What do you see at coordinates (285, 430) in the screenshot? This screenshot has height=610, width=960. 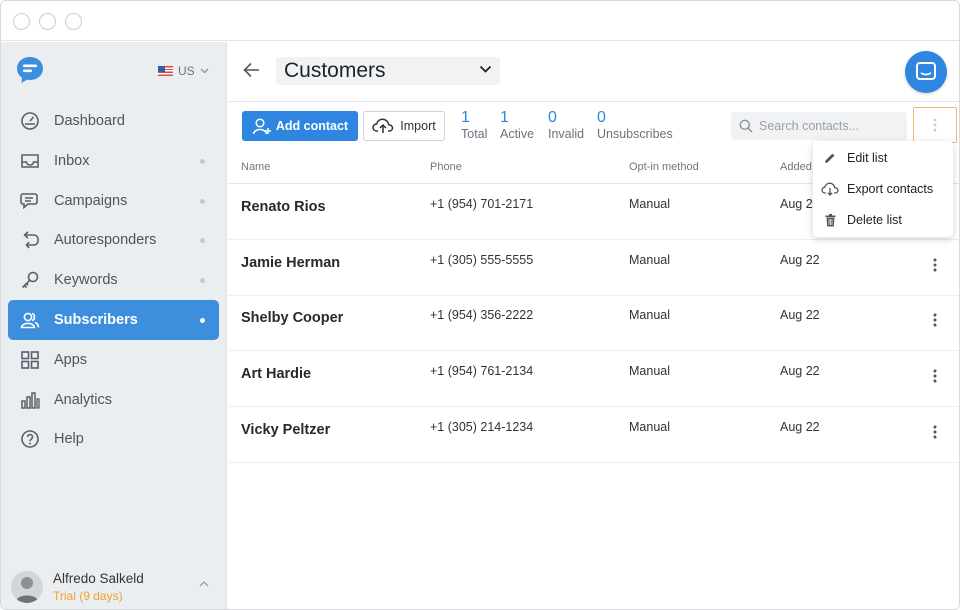 I see `contact-name: Vicky Peltzer` at bounding box center [285, 430].